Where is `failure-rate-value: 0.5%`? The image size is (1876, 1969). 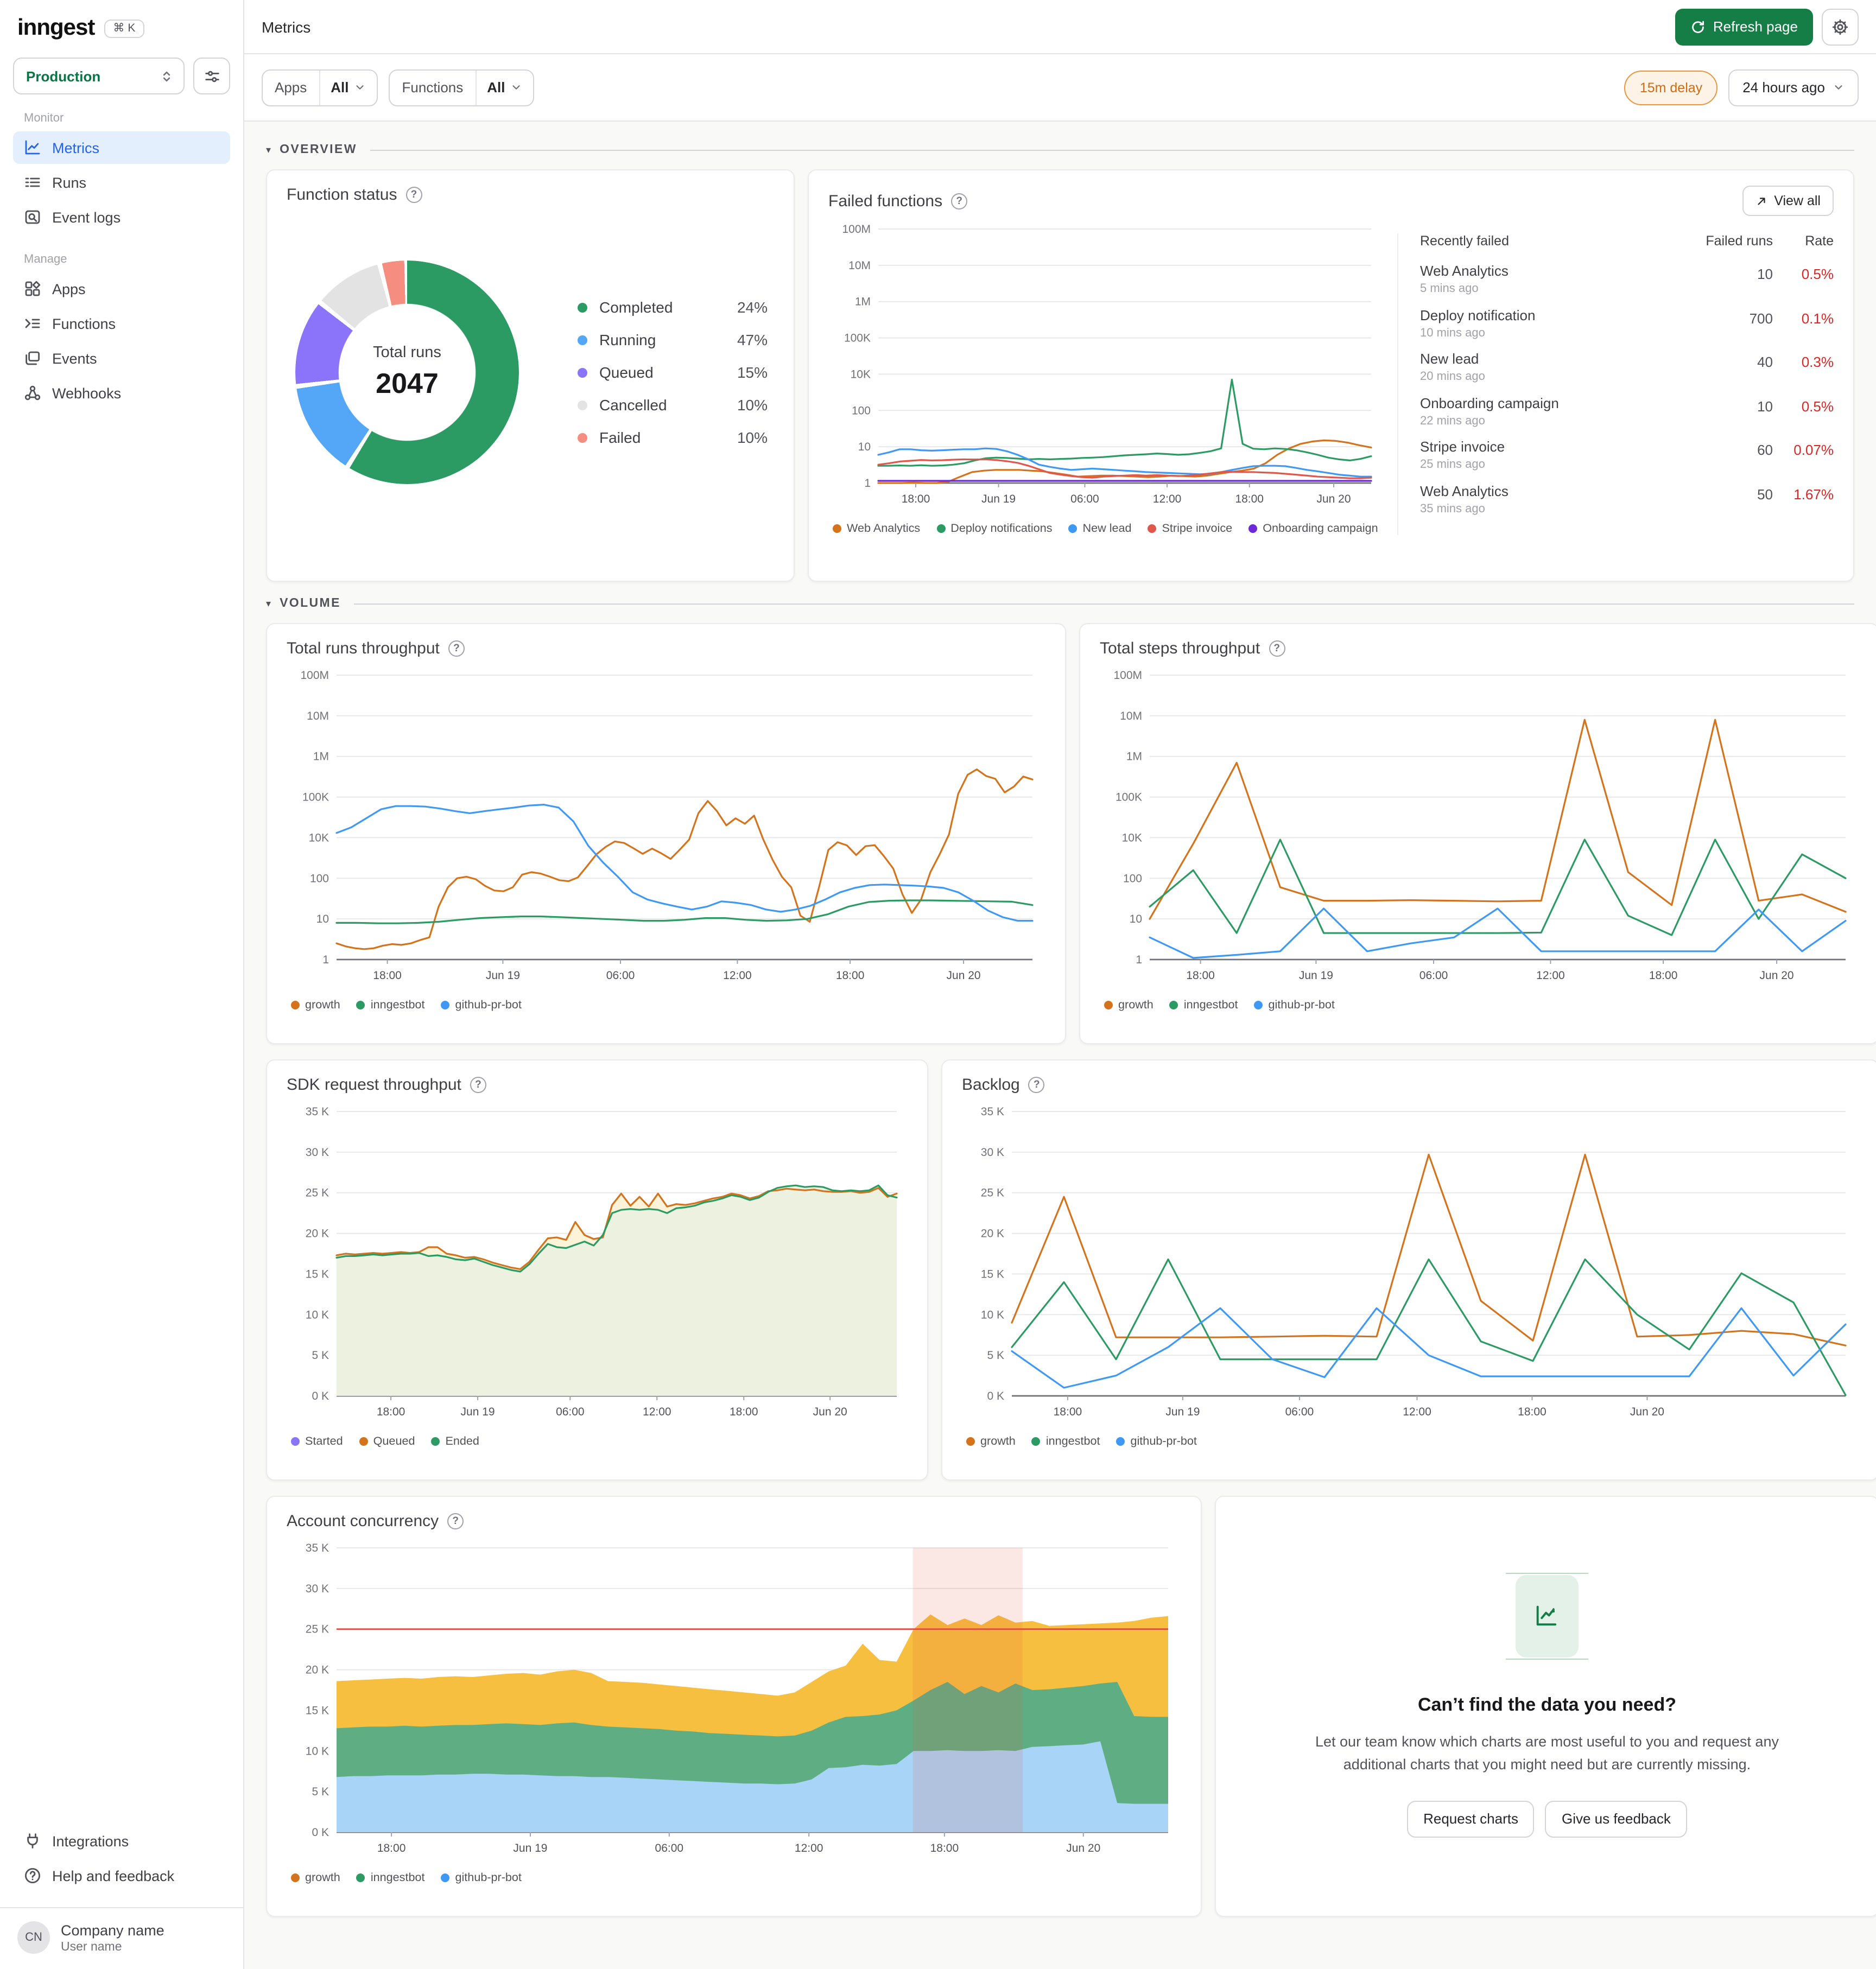 failure-rate-value: 0.5% is located at coordinates (1817, 274).